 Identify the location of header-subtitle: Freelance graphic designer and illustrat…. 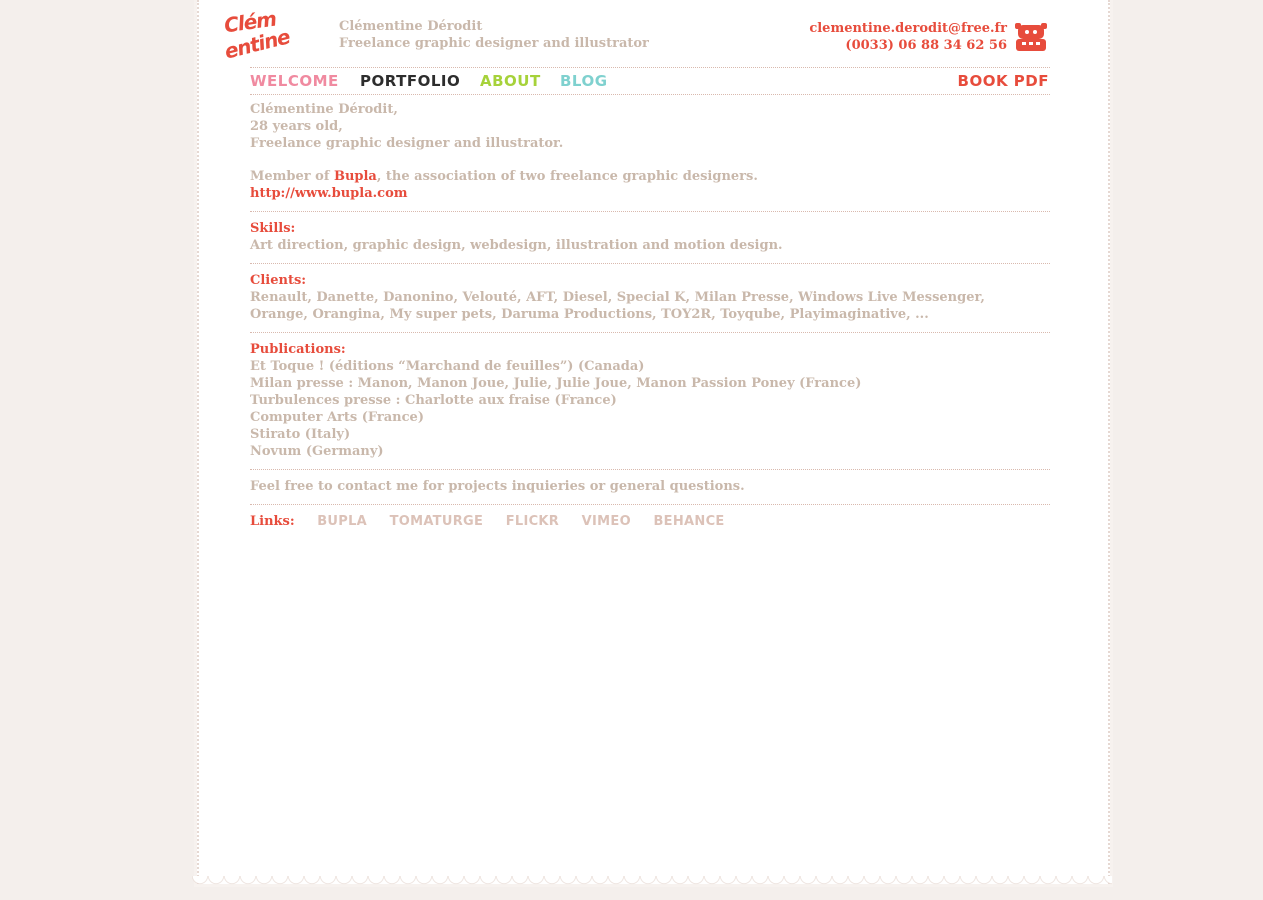
(494, 43).